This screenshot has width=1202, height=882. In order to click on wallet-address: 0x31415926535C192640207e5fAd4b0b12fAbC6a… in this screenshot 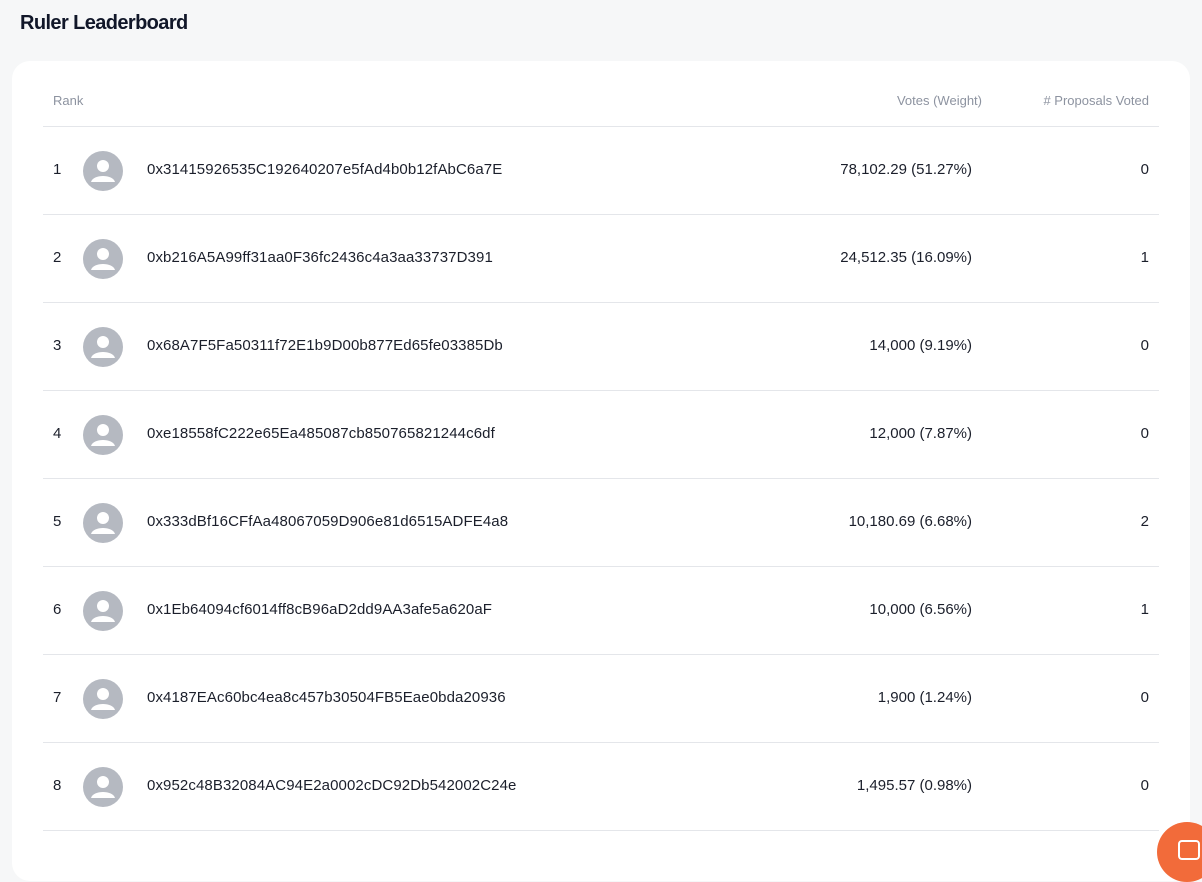, I will do `click(324, 169)`.